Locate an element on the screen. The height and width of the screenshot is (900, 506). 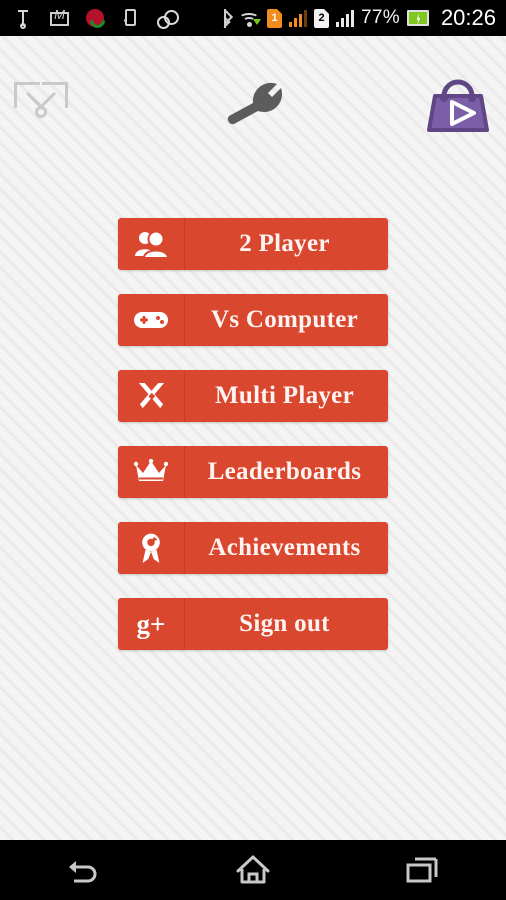
missed-call-icon is located at coordinates (95, 18).